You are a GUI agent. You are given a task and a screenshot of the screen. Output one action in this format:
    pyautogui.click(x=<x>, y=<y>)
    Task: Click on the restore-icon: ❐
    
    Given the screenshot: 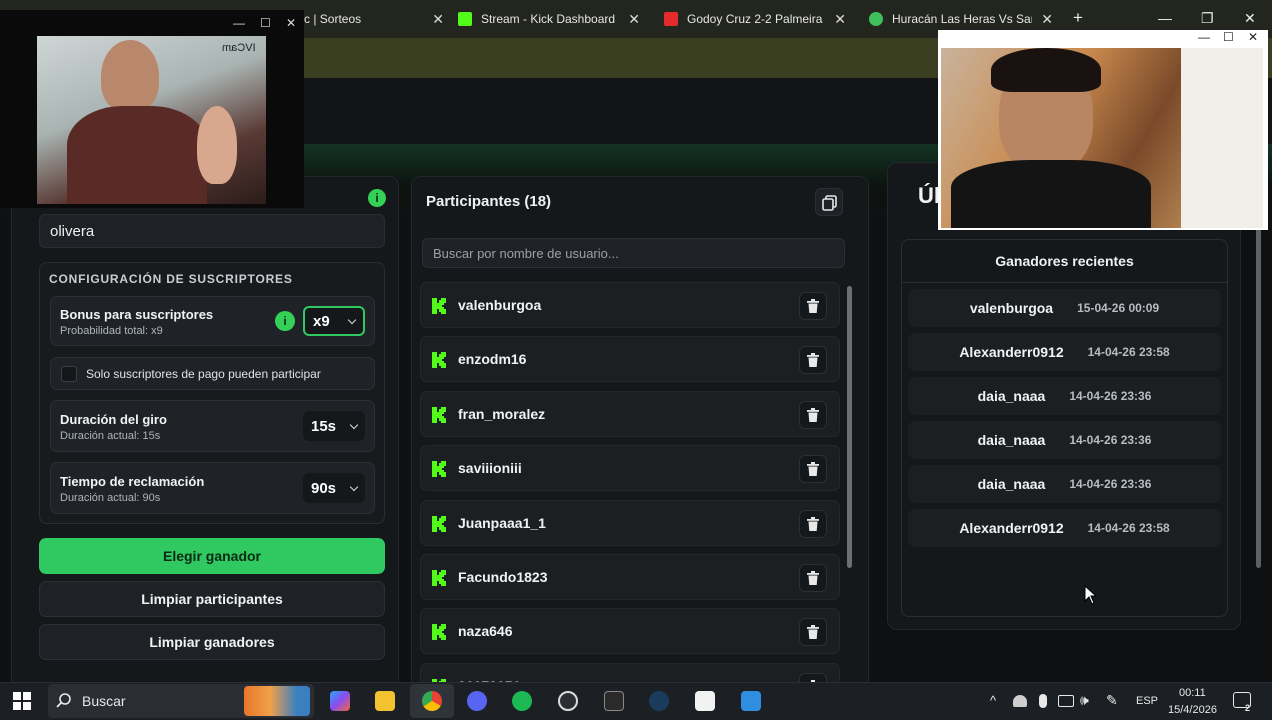 What is the action you would take?
    pyautogui.click(x=1207, y=18)
    